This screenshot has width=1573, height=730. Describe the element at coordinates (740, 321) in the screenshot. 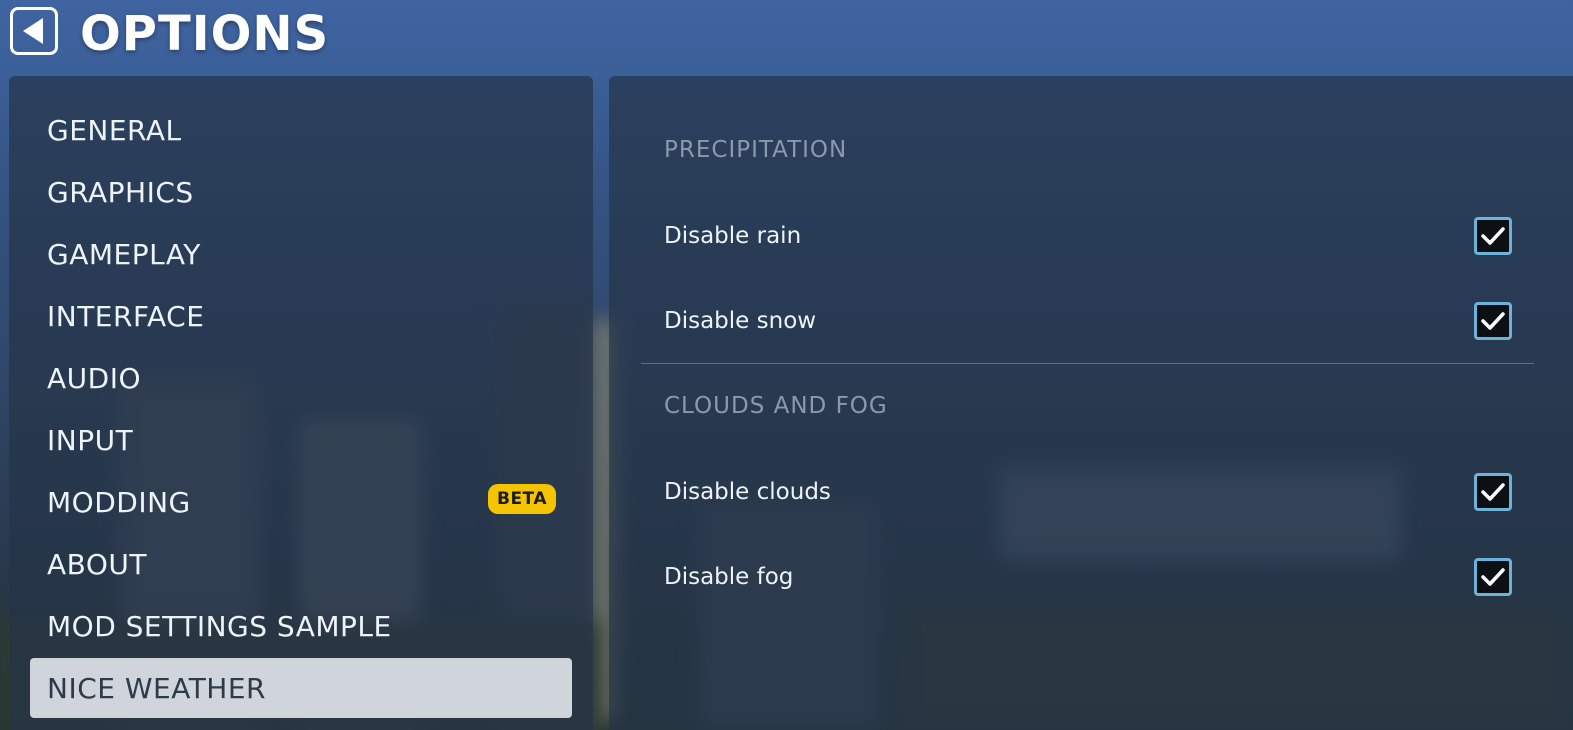

I see `option-label: Disable snow` at that location.